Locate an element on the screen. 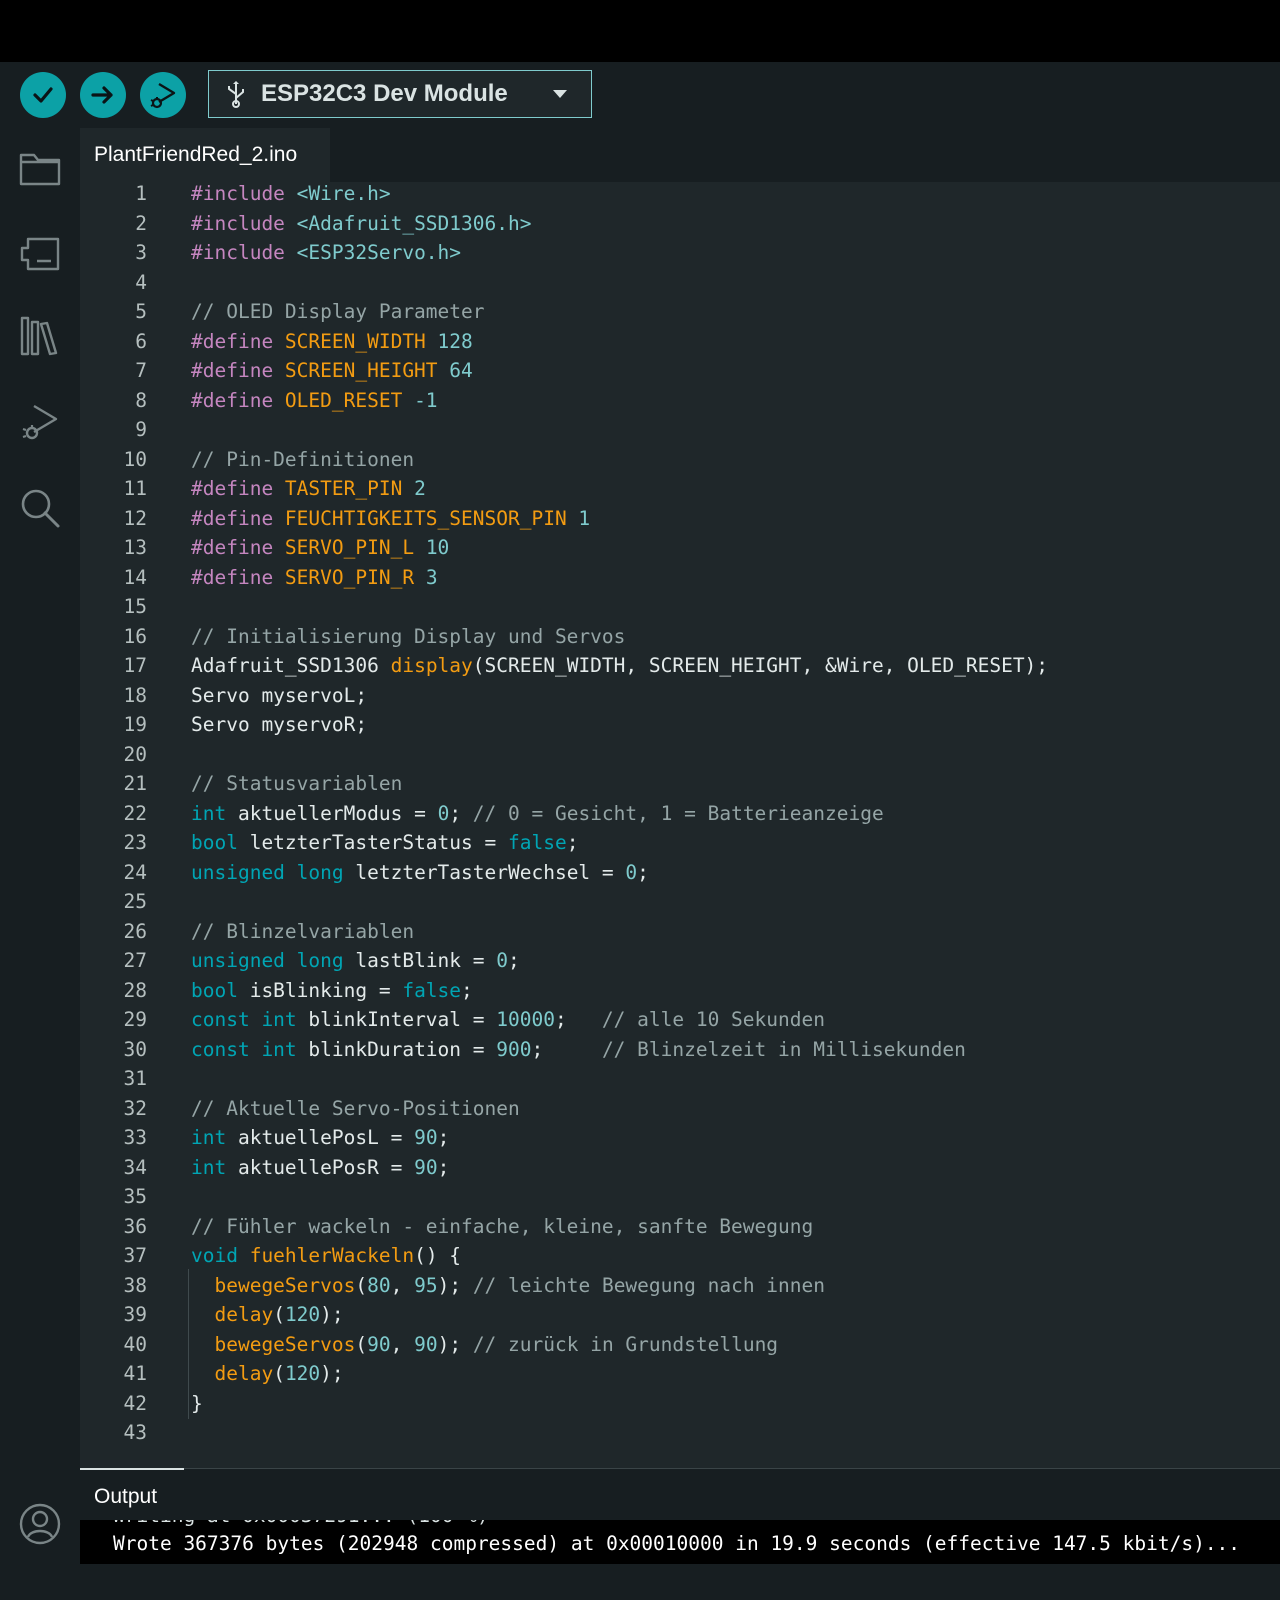 This screenshot has width=1280, height=1600. line-number: 37 is located at coordinates (135, 1255).